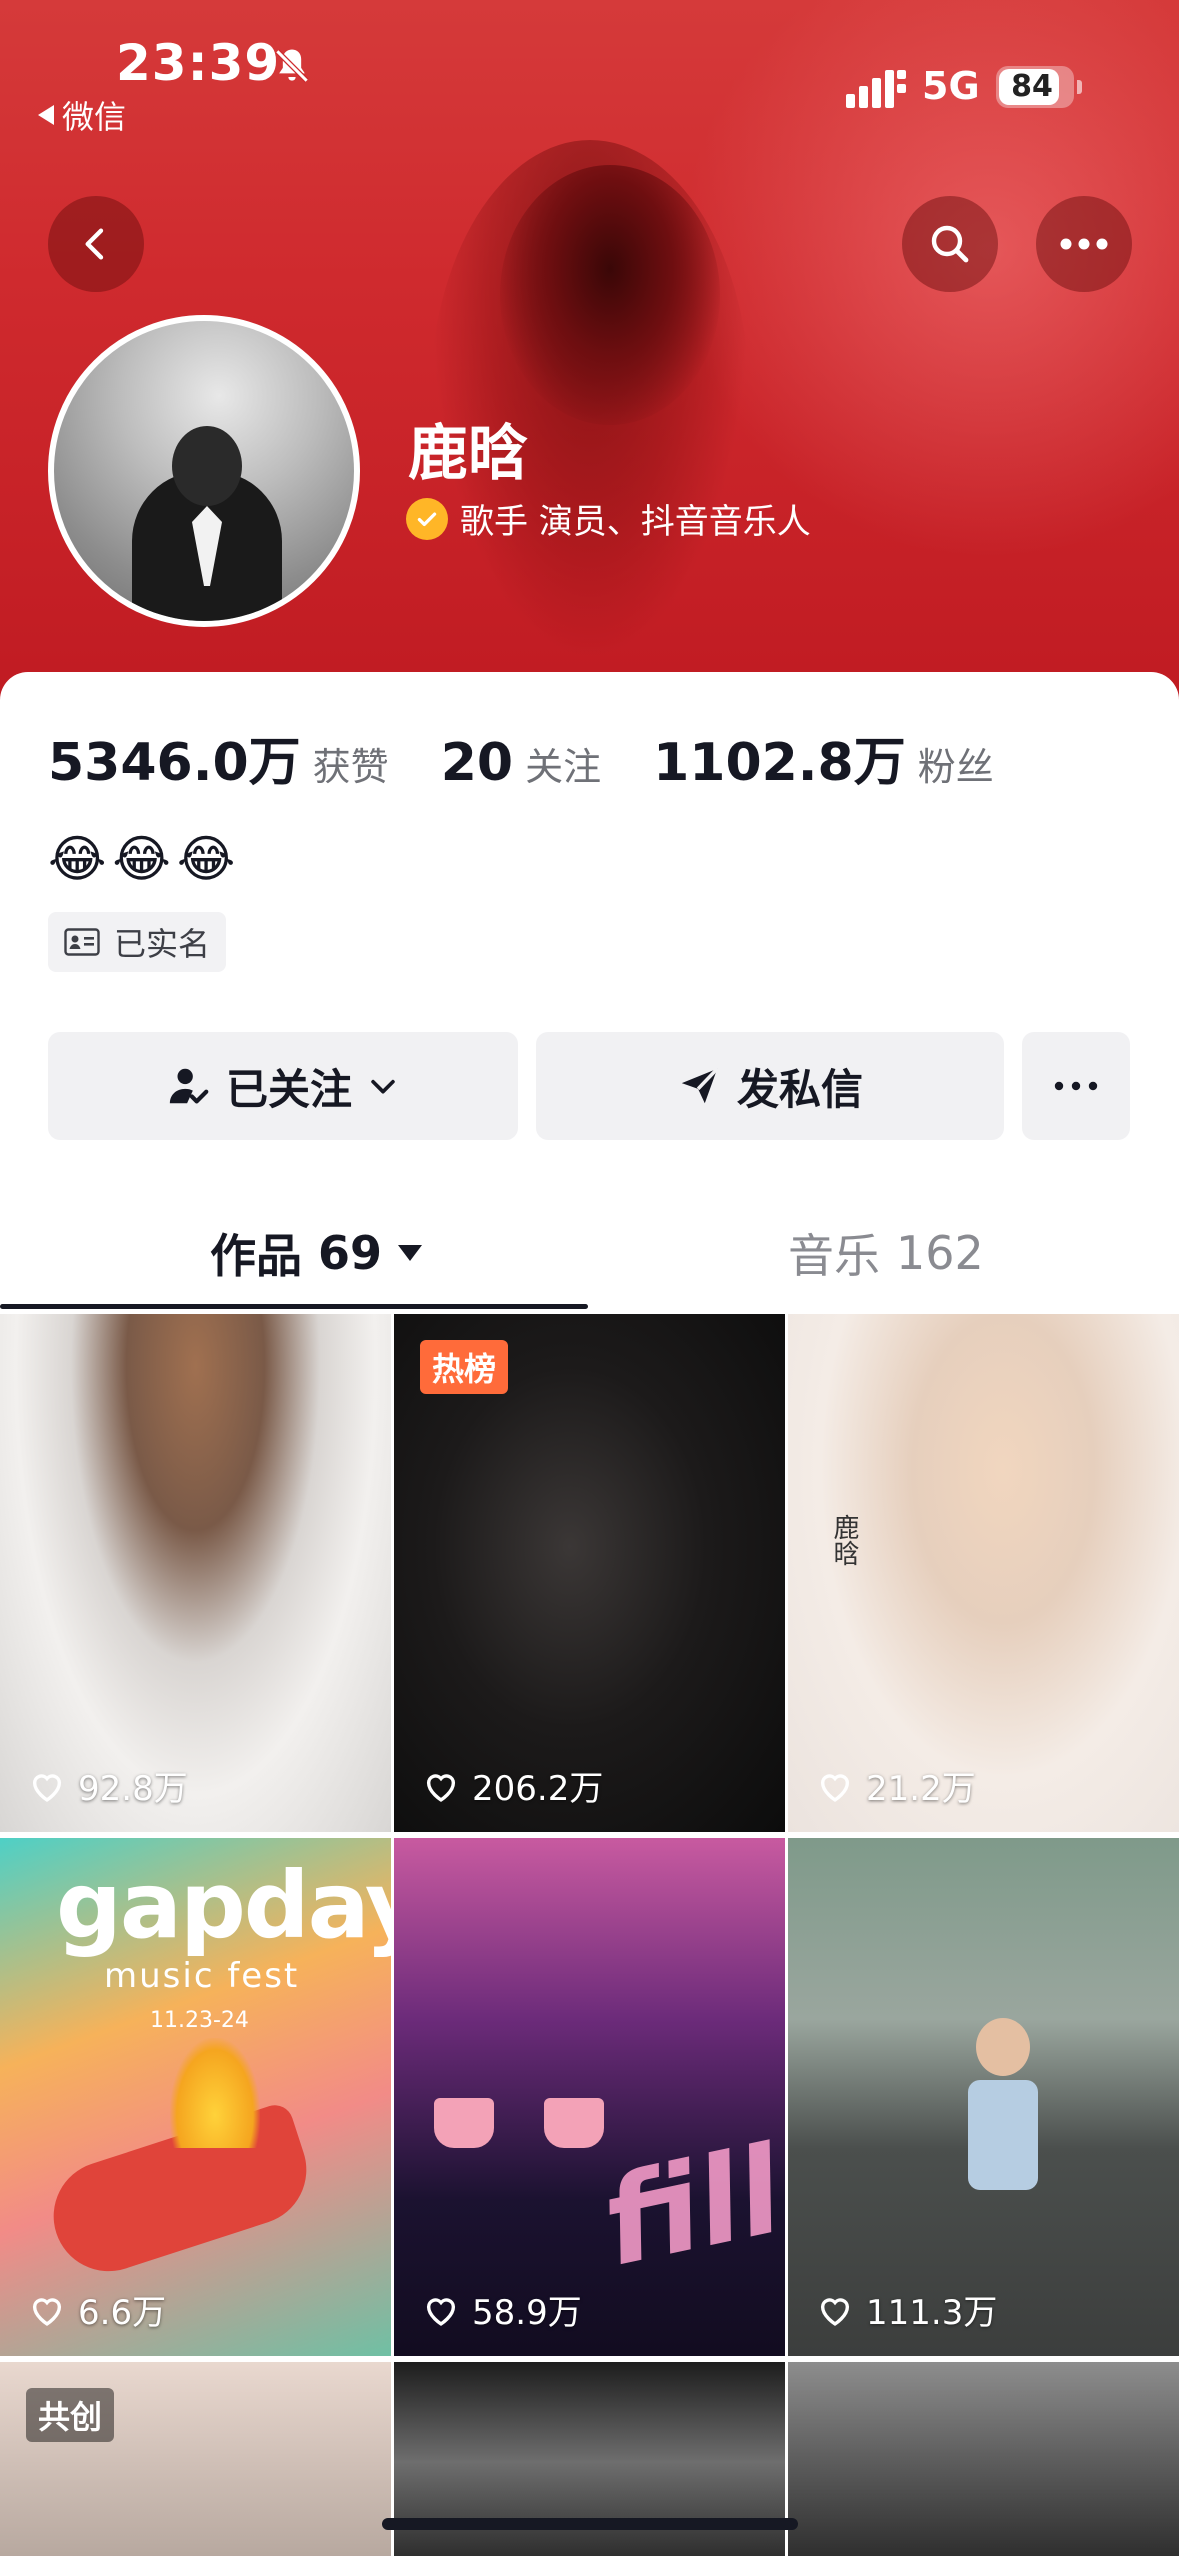  I want to click on more-actions-button, so click(1076, 1086).